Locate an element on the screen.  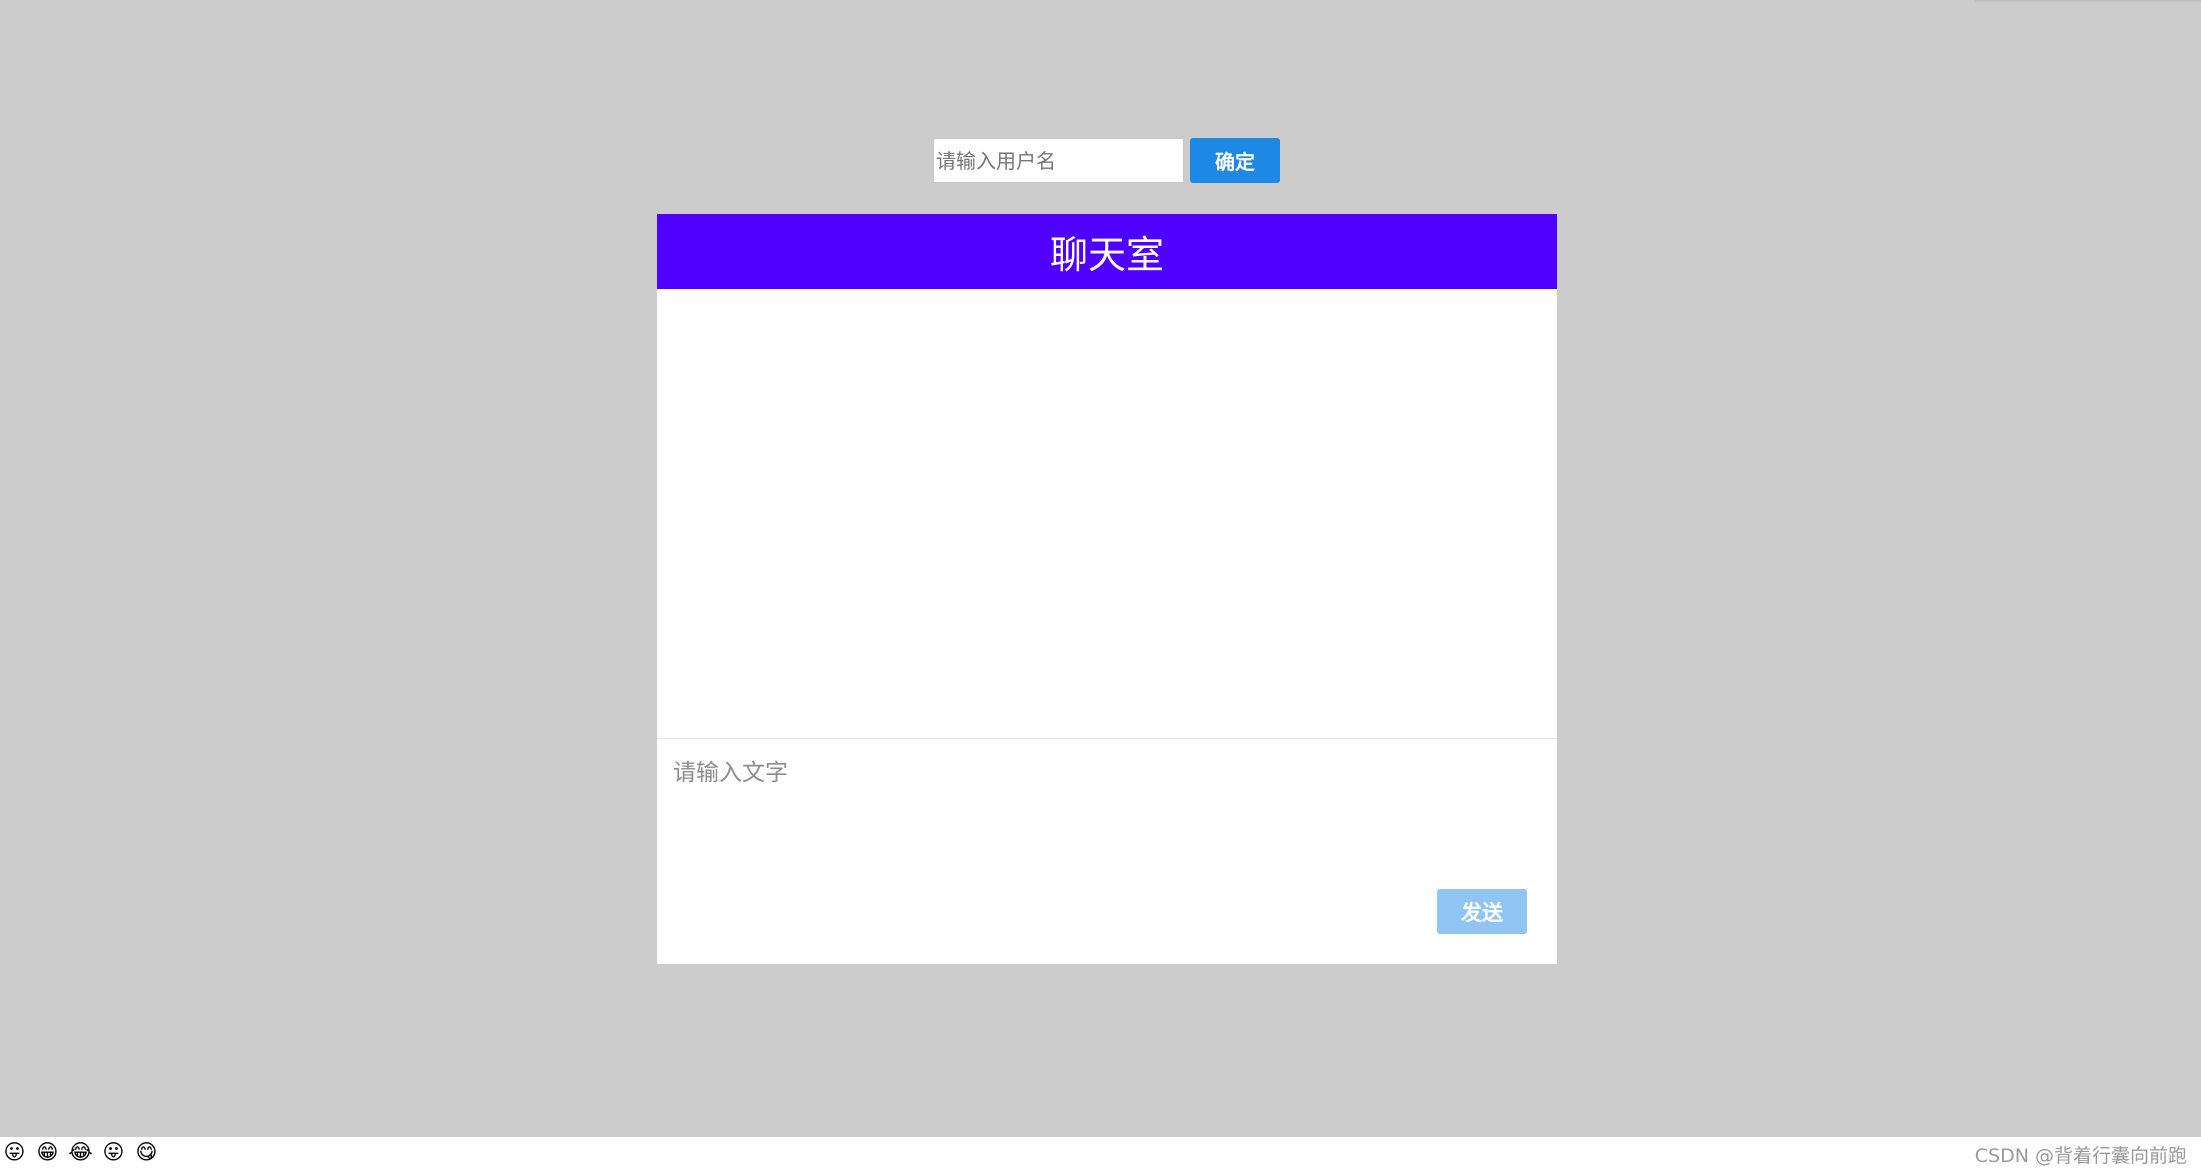
grin-face-icon: 😁 is located at coordinates (47, 1152).